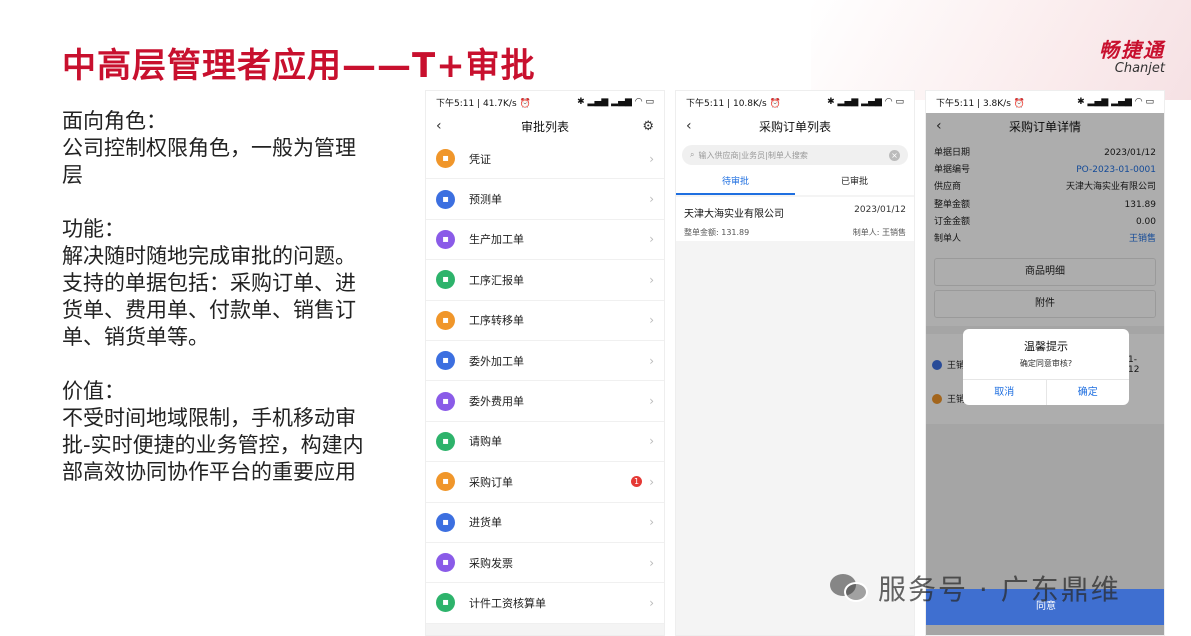  I want to click on watermark-text: 服务号 · 广东鼎维, so click(999, 589).